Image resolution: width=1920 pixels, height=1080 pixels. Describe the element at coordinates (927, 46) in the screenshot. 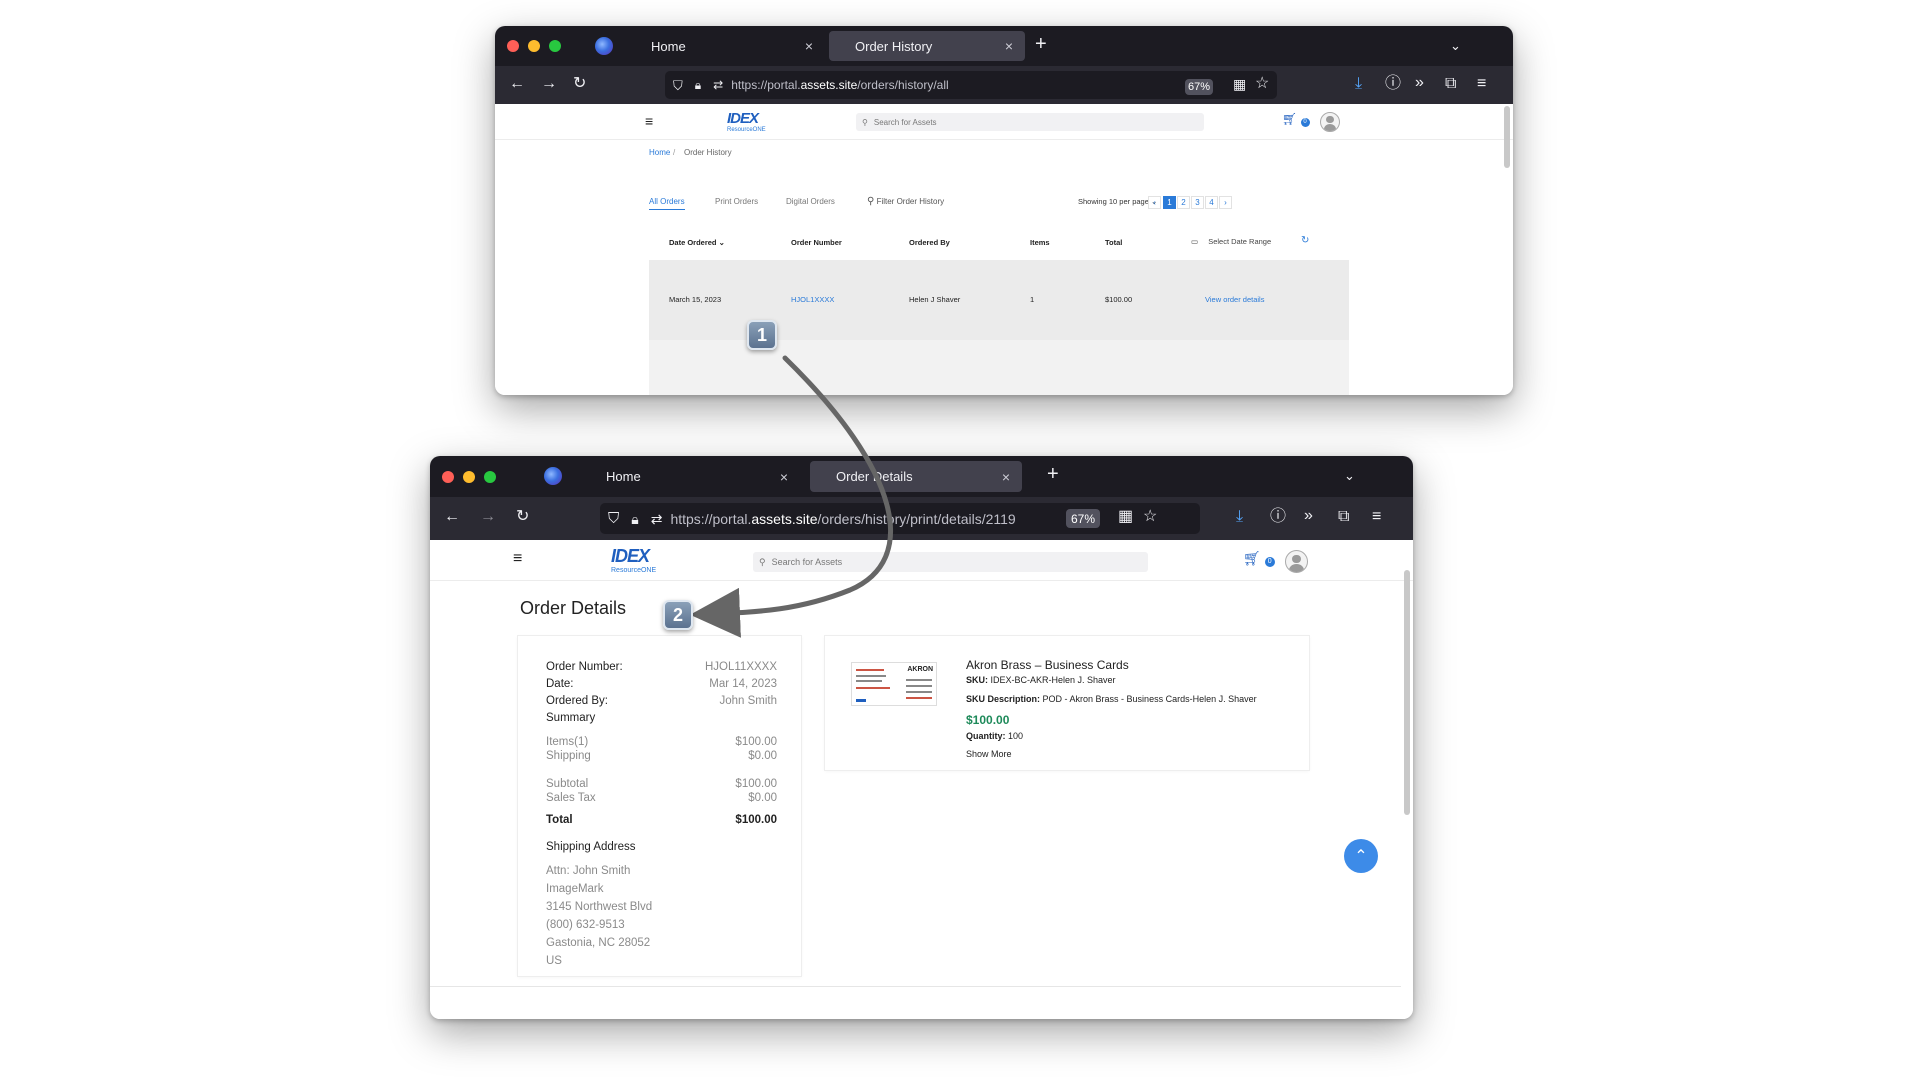

I see `tab-order-history: Order History ×` at that location.